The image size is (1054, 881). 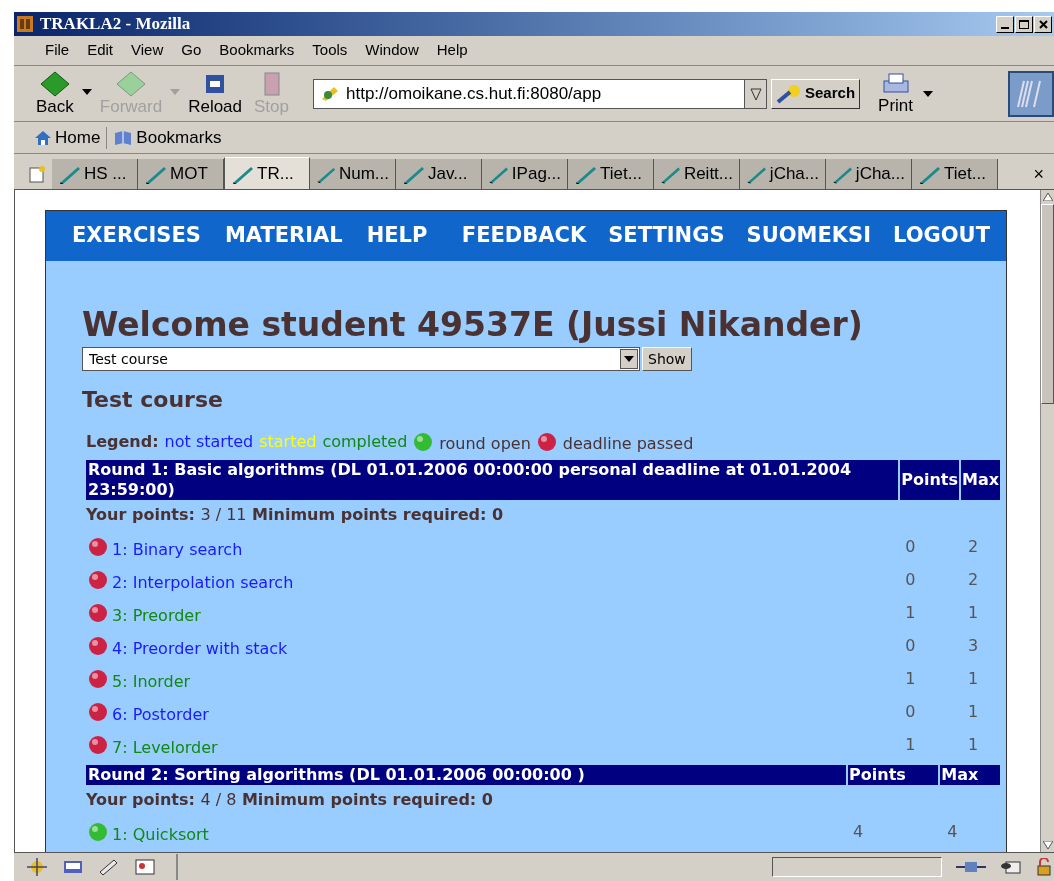 What do you see at coordinates (289, 799) in the screenshot?
I see `points-summary: Your points: 4 / 8 Minimum points required: 0` at bounding box center [289, 799].